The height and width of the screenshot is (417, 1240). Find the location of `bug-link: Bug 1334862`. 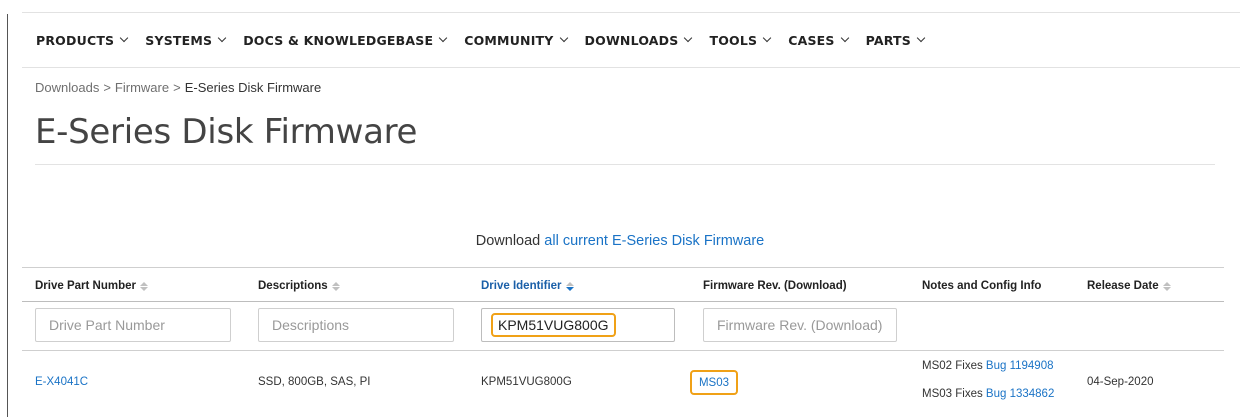

bug-link: Bug 1334862 is located at coordinates (1020, 394).